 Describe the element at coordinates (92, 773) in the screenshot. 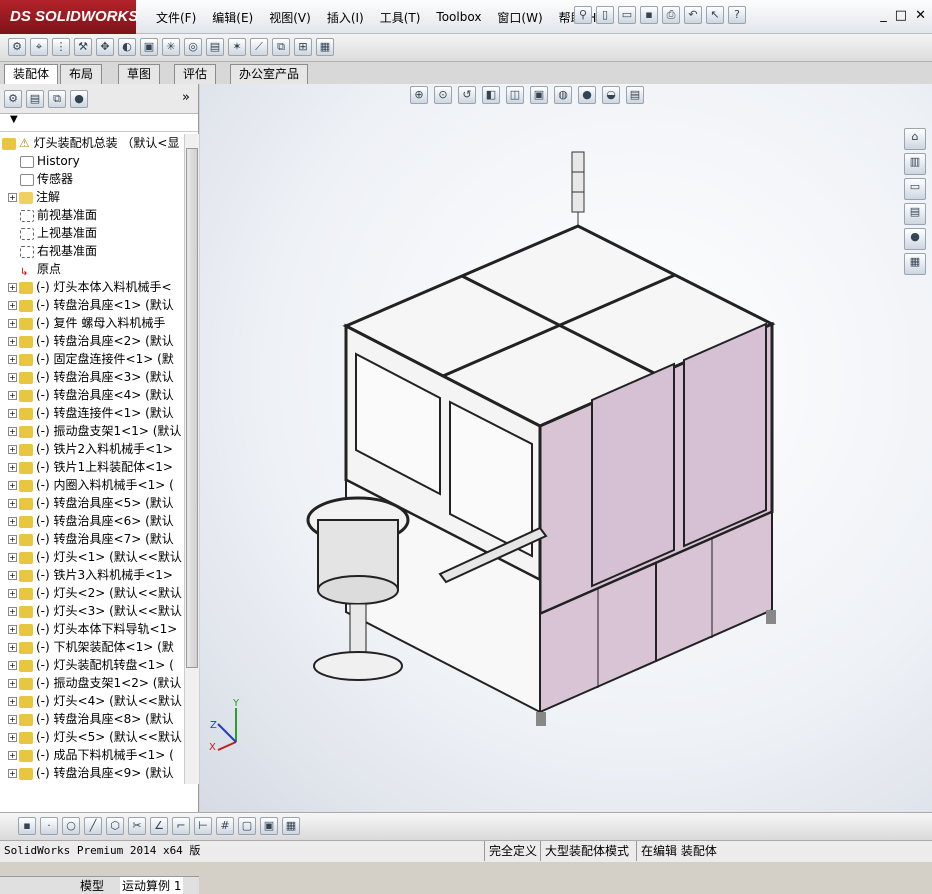

I see `tree-component: + (-) 转盘治具座<9> (默认` at that location.